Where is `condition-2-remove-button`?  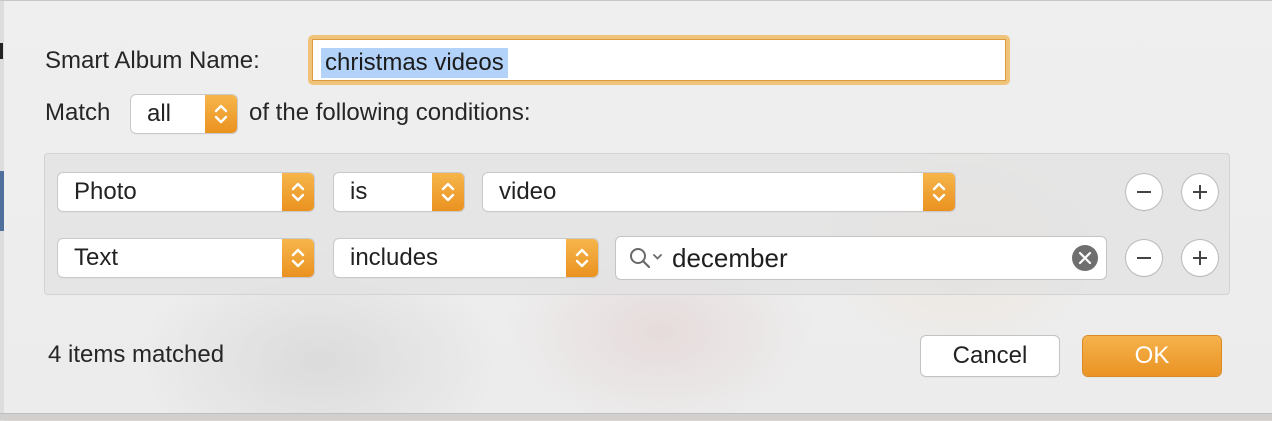
condition-2-remove-button is located at coordinates (1144, 258).